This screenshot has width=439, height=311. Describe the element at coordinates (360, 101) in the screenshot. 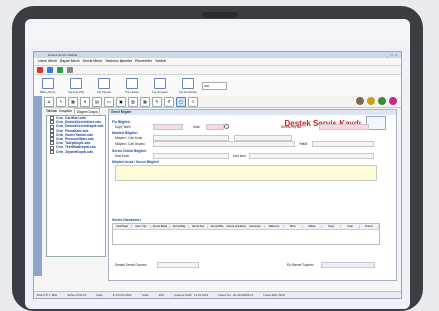

I see `tools-icon` at that location.